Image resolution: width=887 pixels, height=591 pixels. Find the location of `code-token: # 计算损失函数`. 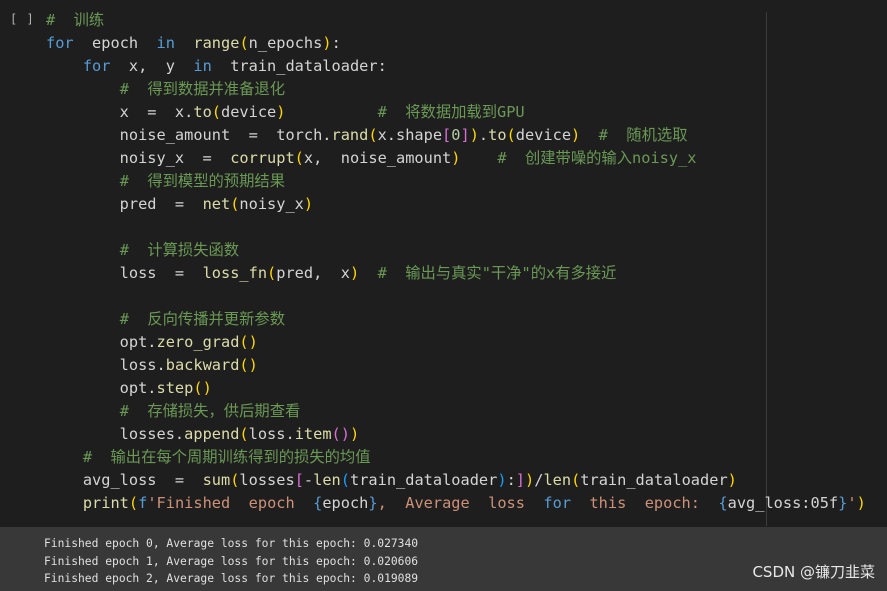

code-token: # 计算损失函数 is located at coordinates (179, 250).